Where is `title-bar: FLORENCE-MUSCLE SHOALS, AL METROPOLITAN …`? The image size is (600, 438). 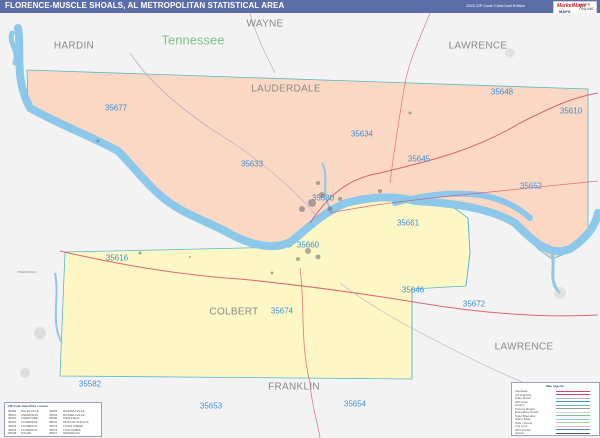 title-bar: FLORENCE-MUSCLE SHOALS, AL METROPOLITAN … is located at coordinates (300, 6).